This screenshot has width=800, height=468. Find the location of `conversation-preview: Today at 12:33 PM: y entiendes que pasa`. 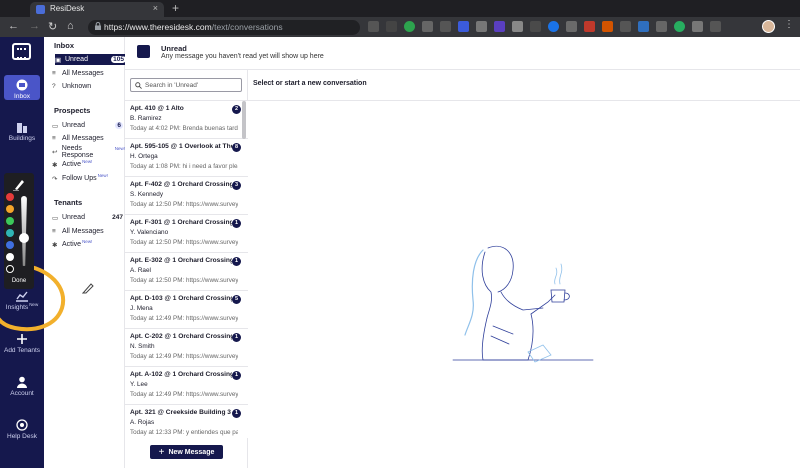

conversation-preview: Today at 12:33 PM: y entiendes que pasa is located at coordinates (184, 432).